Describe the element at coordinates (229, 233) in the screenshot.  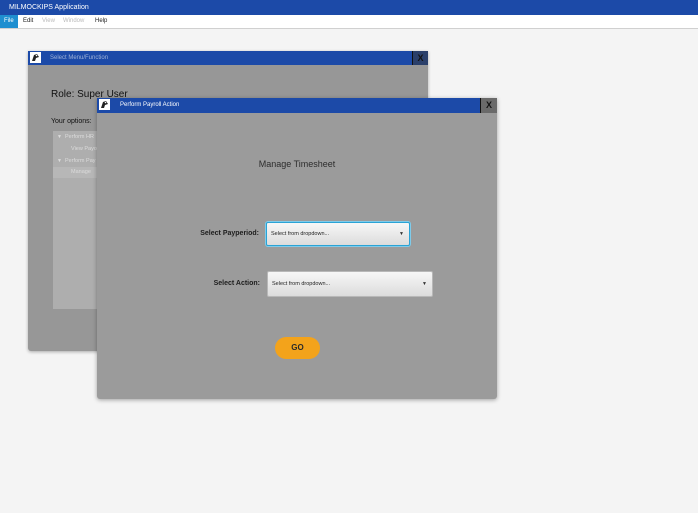
I see `payperiod-label: Select Payperiod:` at that location.